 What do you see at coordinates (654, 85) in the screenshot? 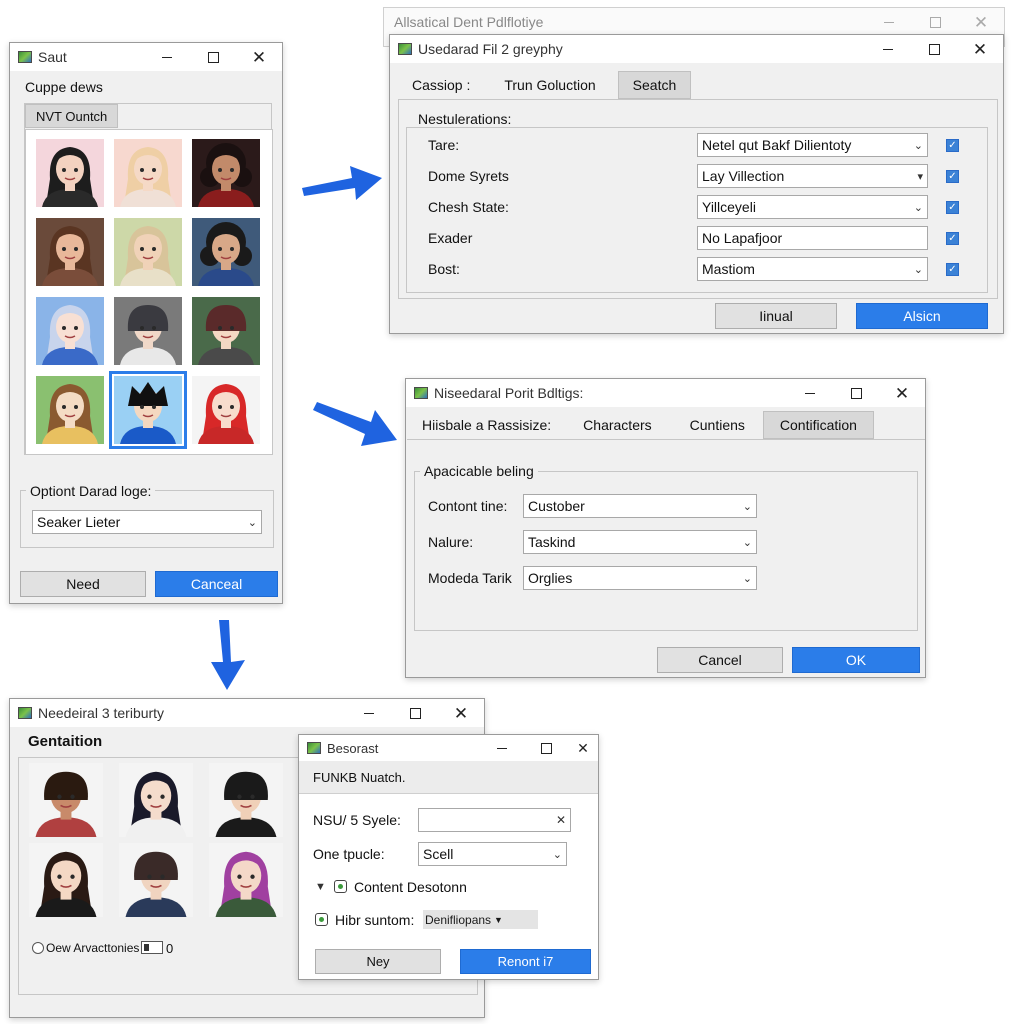
I see `tab-seatch: Seatch` at bounding box center [654, 85].